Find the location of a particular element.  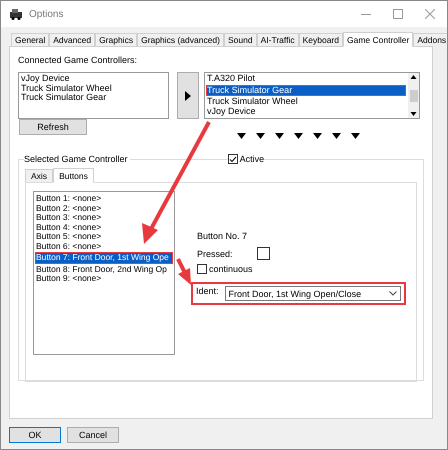

list-item: Button 3: <none> is located at coordinates (104, 217).